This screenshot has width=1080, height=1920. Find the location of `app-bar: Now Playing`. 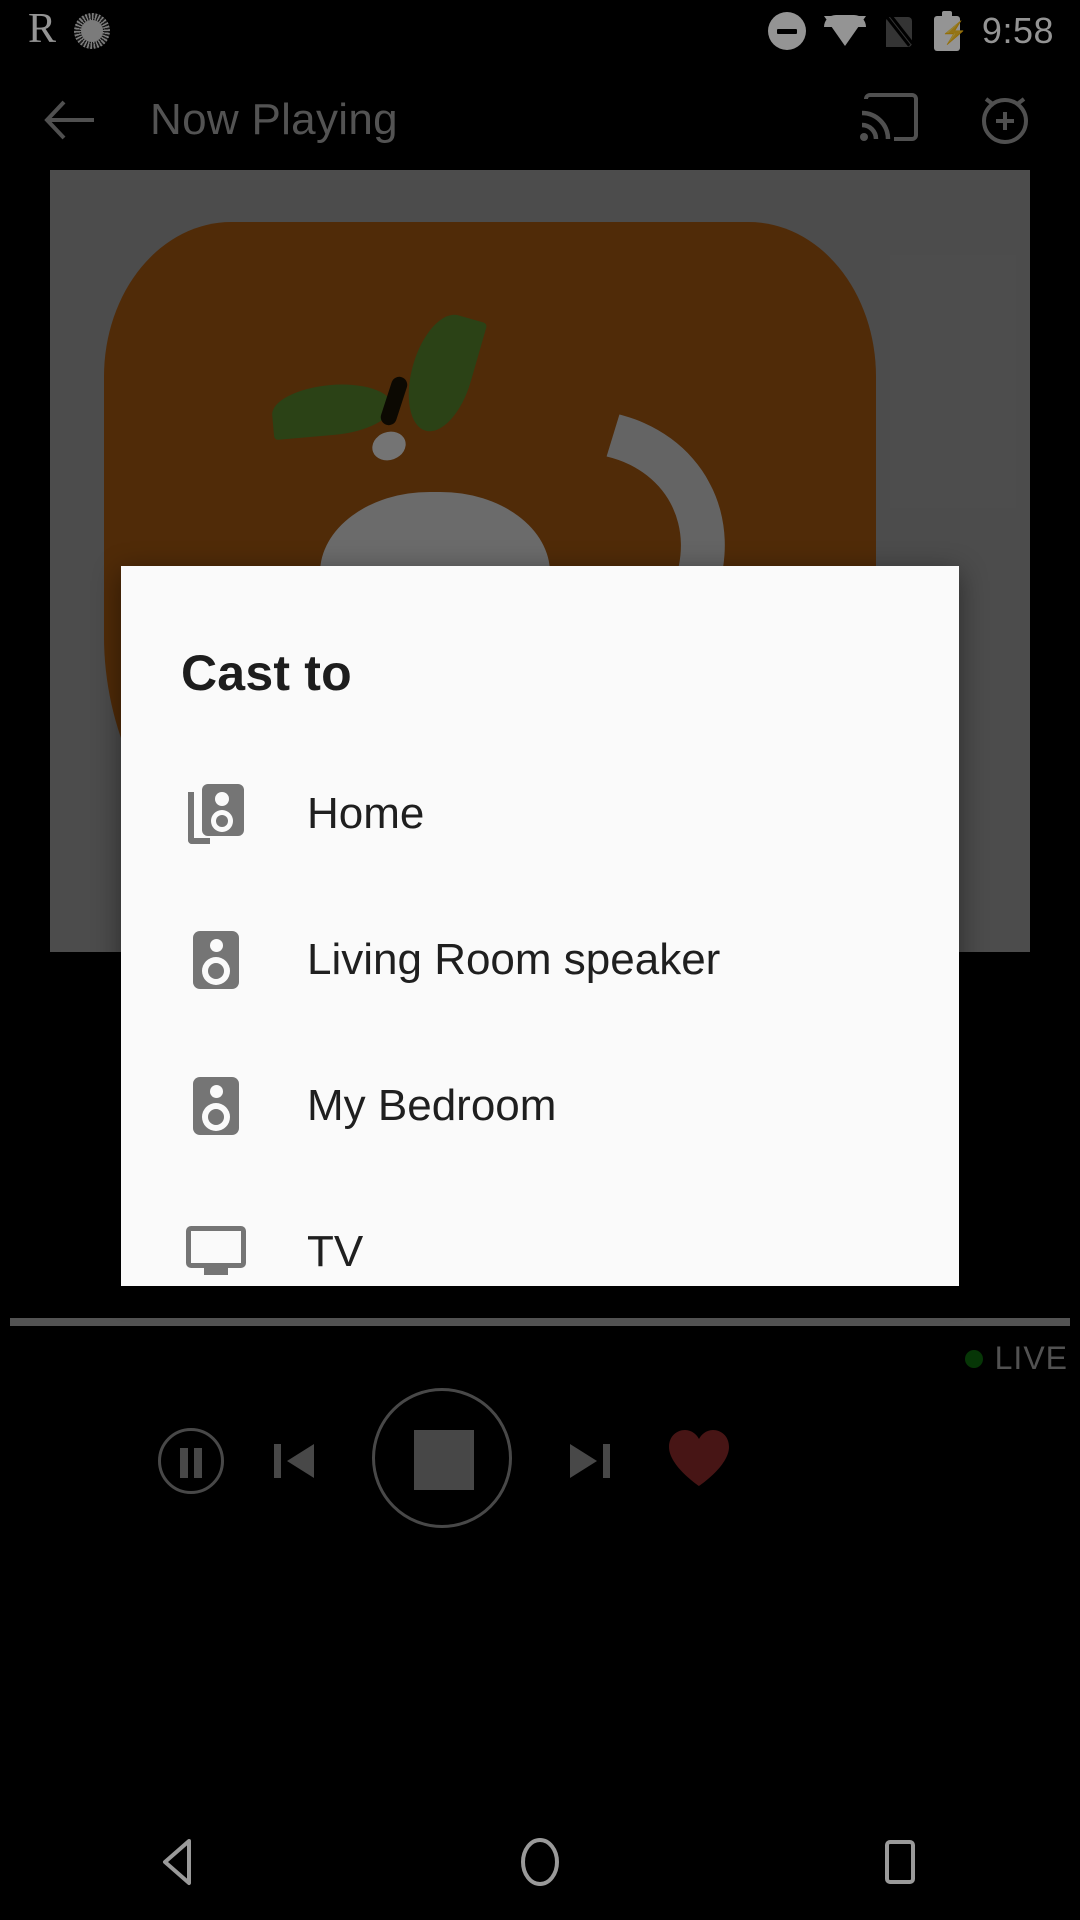

app-bar: Now Playing is located at coordinates (540, 119).